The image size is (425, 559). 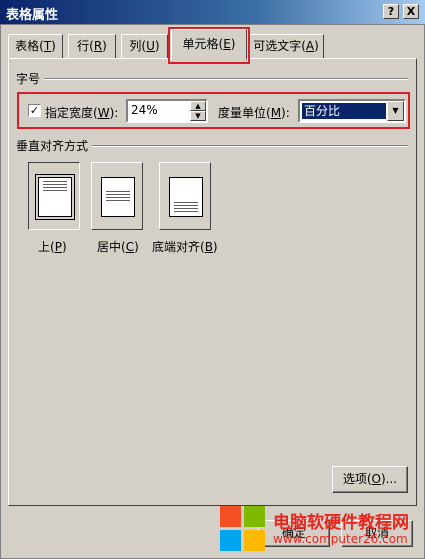 What do you see at coordinates (391, 11) in the screenshot?
I see `help-button: ?` at bounding box center [391, 11].